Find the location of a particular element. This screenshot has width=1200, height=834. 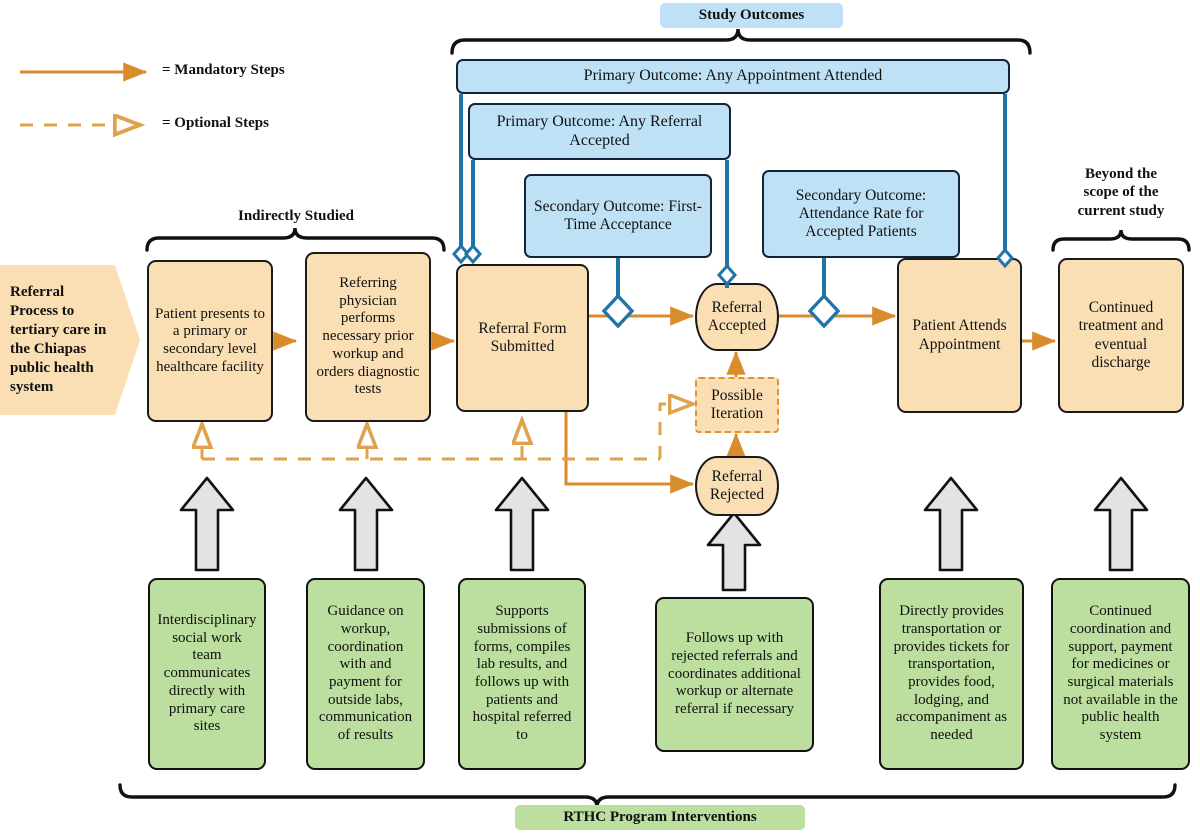

legend-text: = Optional Steps is located at coordinates (215, 123).